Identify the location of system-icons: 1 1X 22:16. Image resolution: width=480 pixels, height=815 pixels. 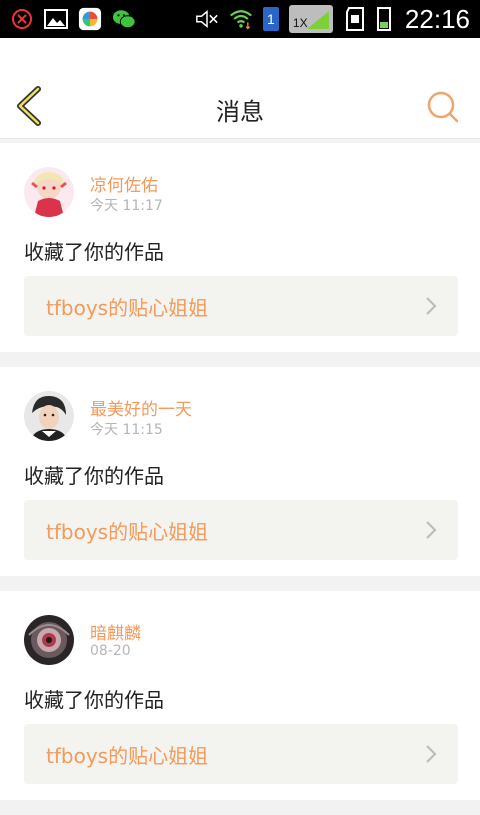
(332, 19).